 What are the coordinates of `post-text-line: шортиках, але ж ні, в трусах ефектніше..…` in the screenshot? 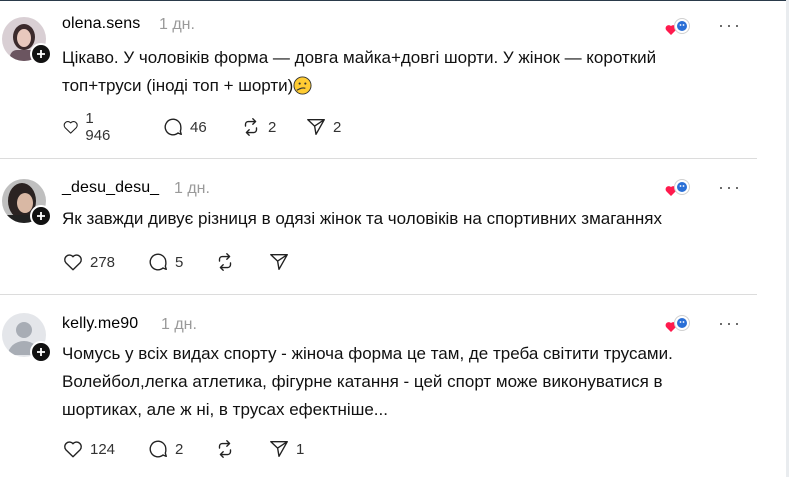 It's located at (225, 409).